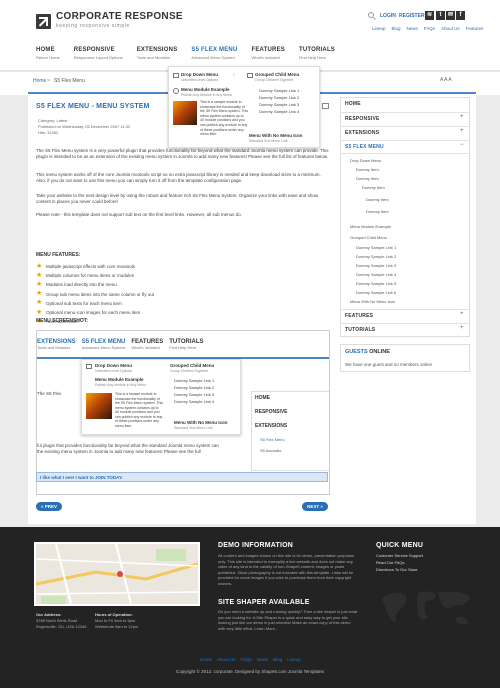 This screenshot has height=688, width=500. I want to click on next-button: NEXT », so click(315, 506).